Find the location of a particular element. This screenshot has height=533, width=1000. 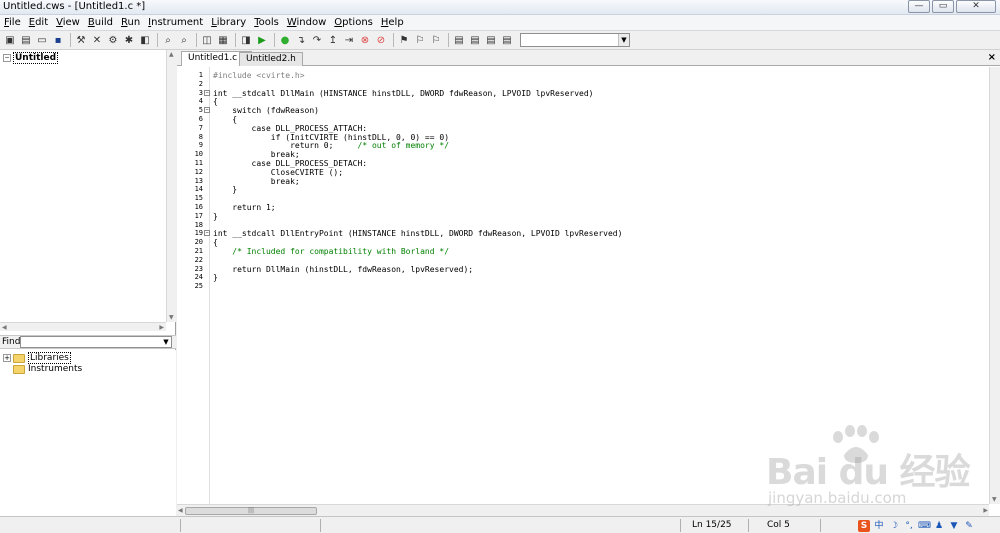

close-tab-icon: × is located at coordinates (992, 57).